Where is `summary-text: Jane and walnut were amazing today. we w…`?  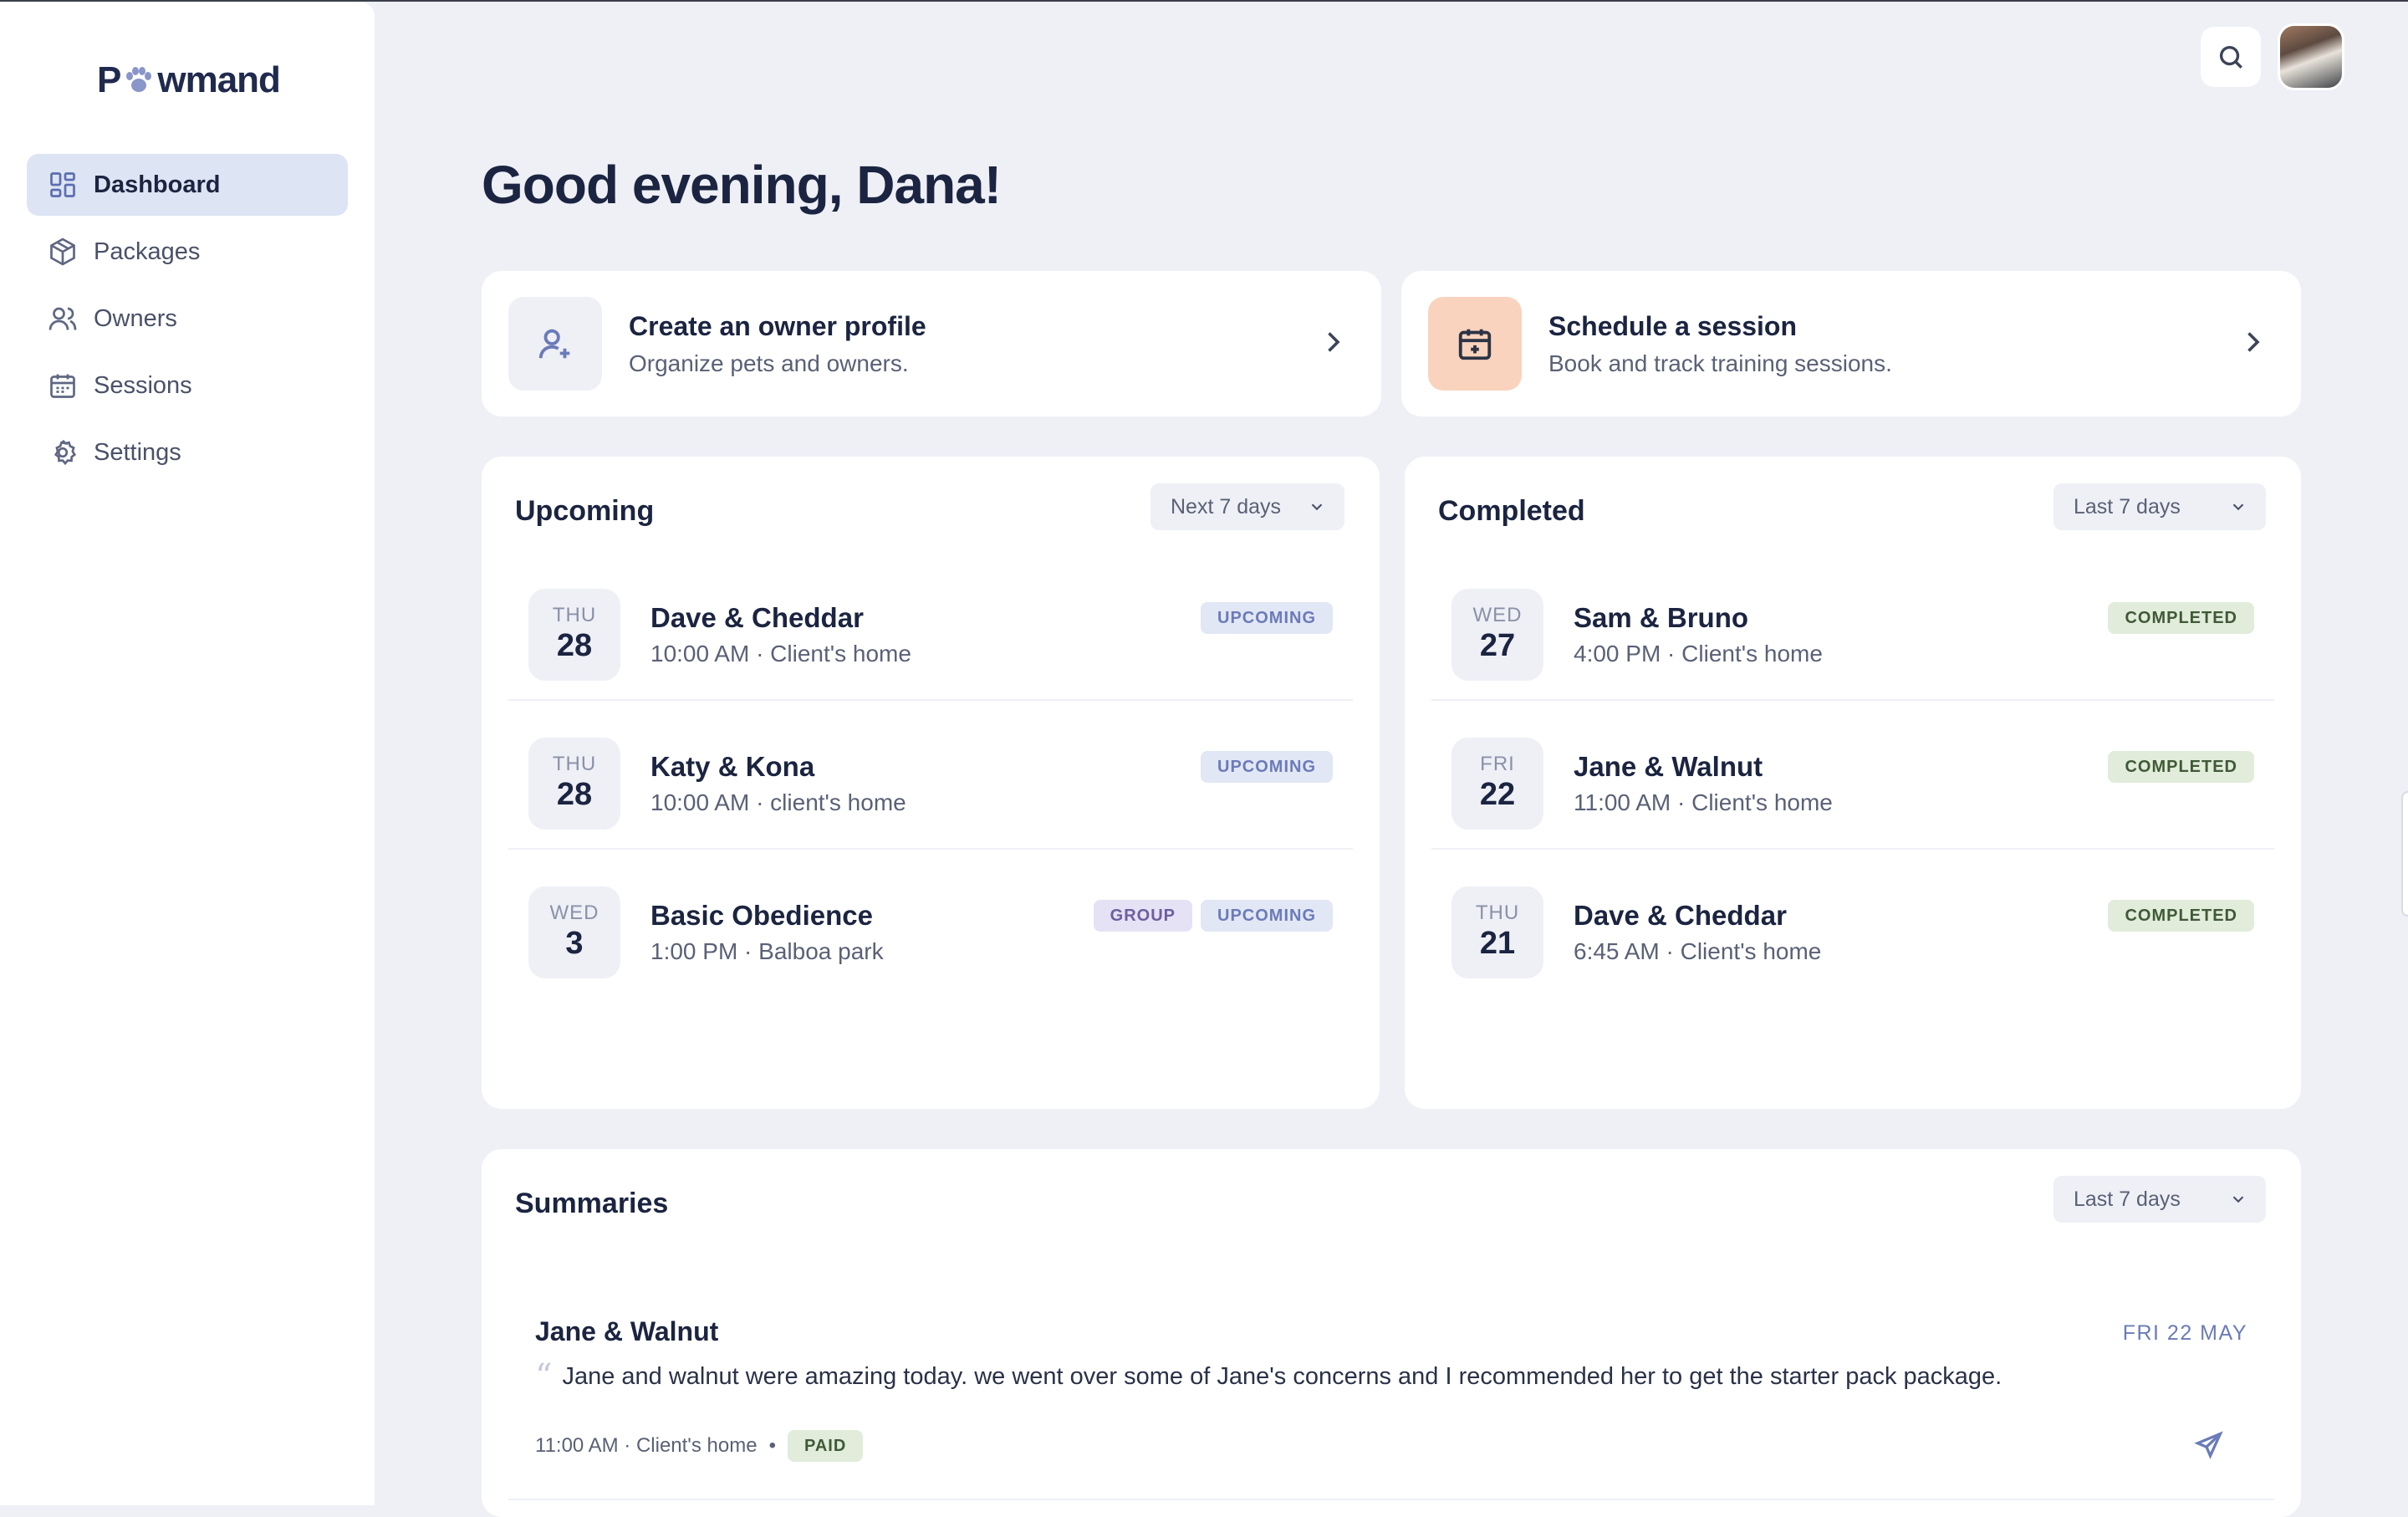
summary-text: Jane and walnut were amazing today. we w… is located at coordinates (1282, 1376).